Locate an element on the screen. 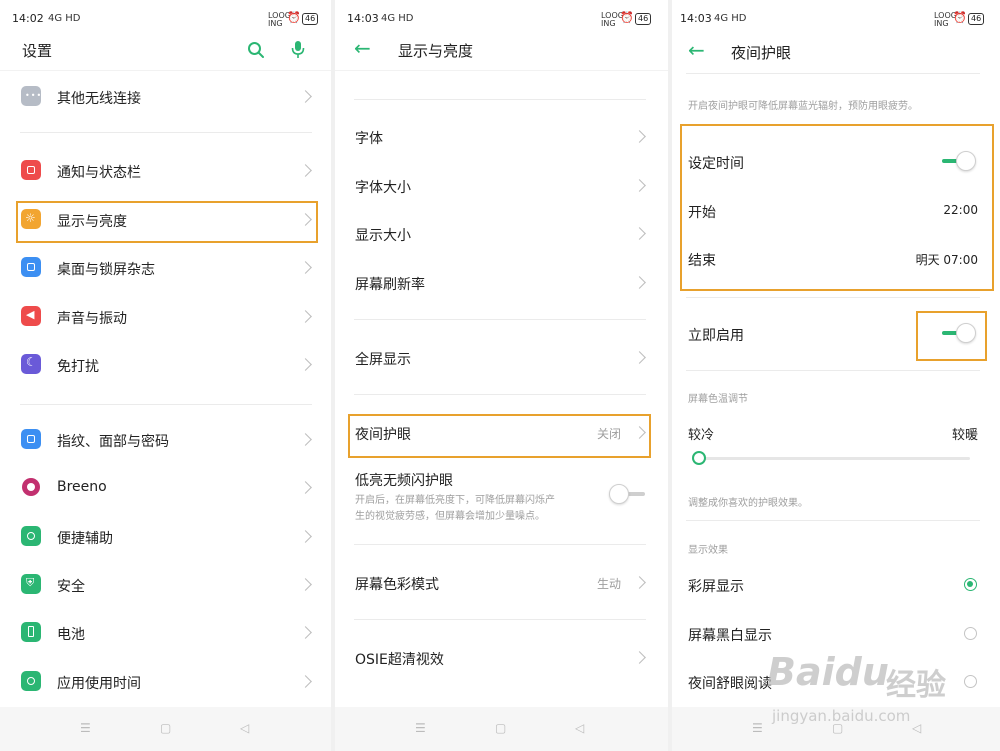  settings-item-label: 电池 is located at coordinates (71, 635).